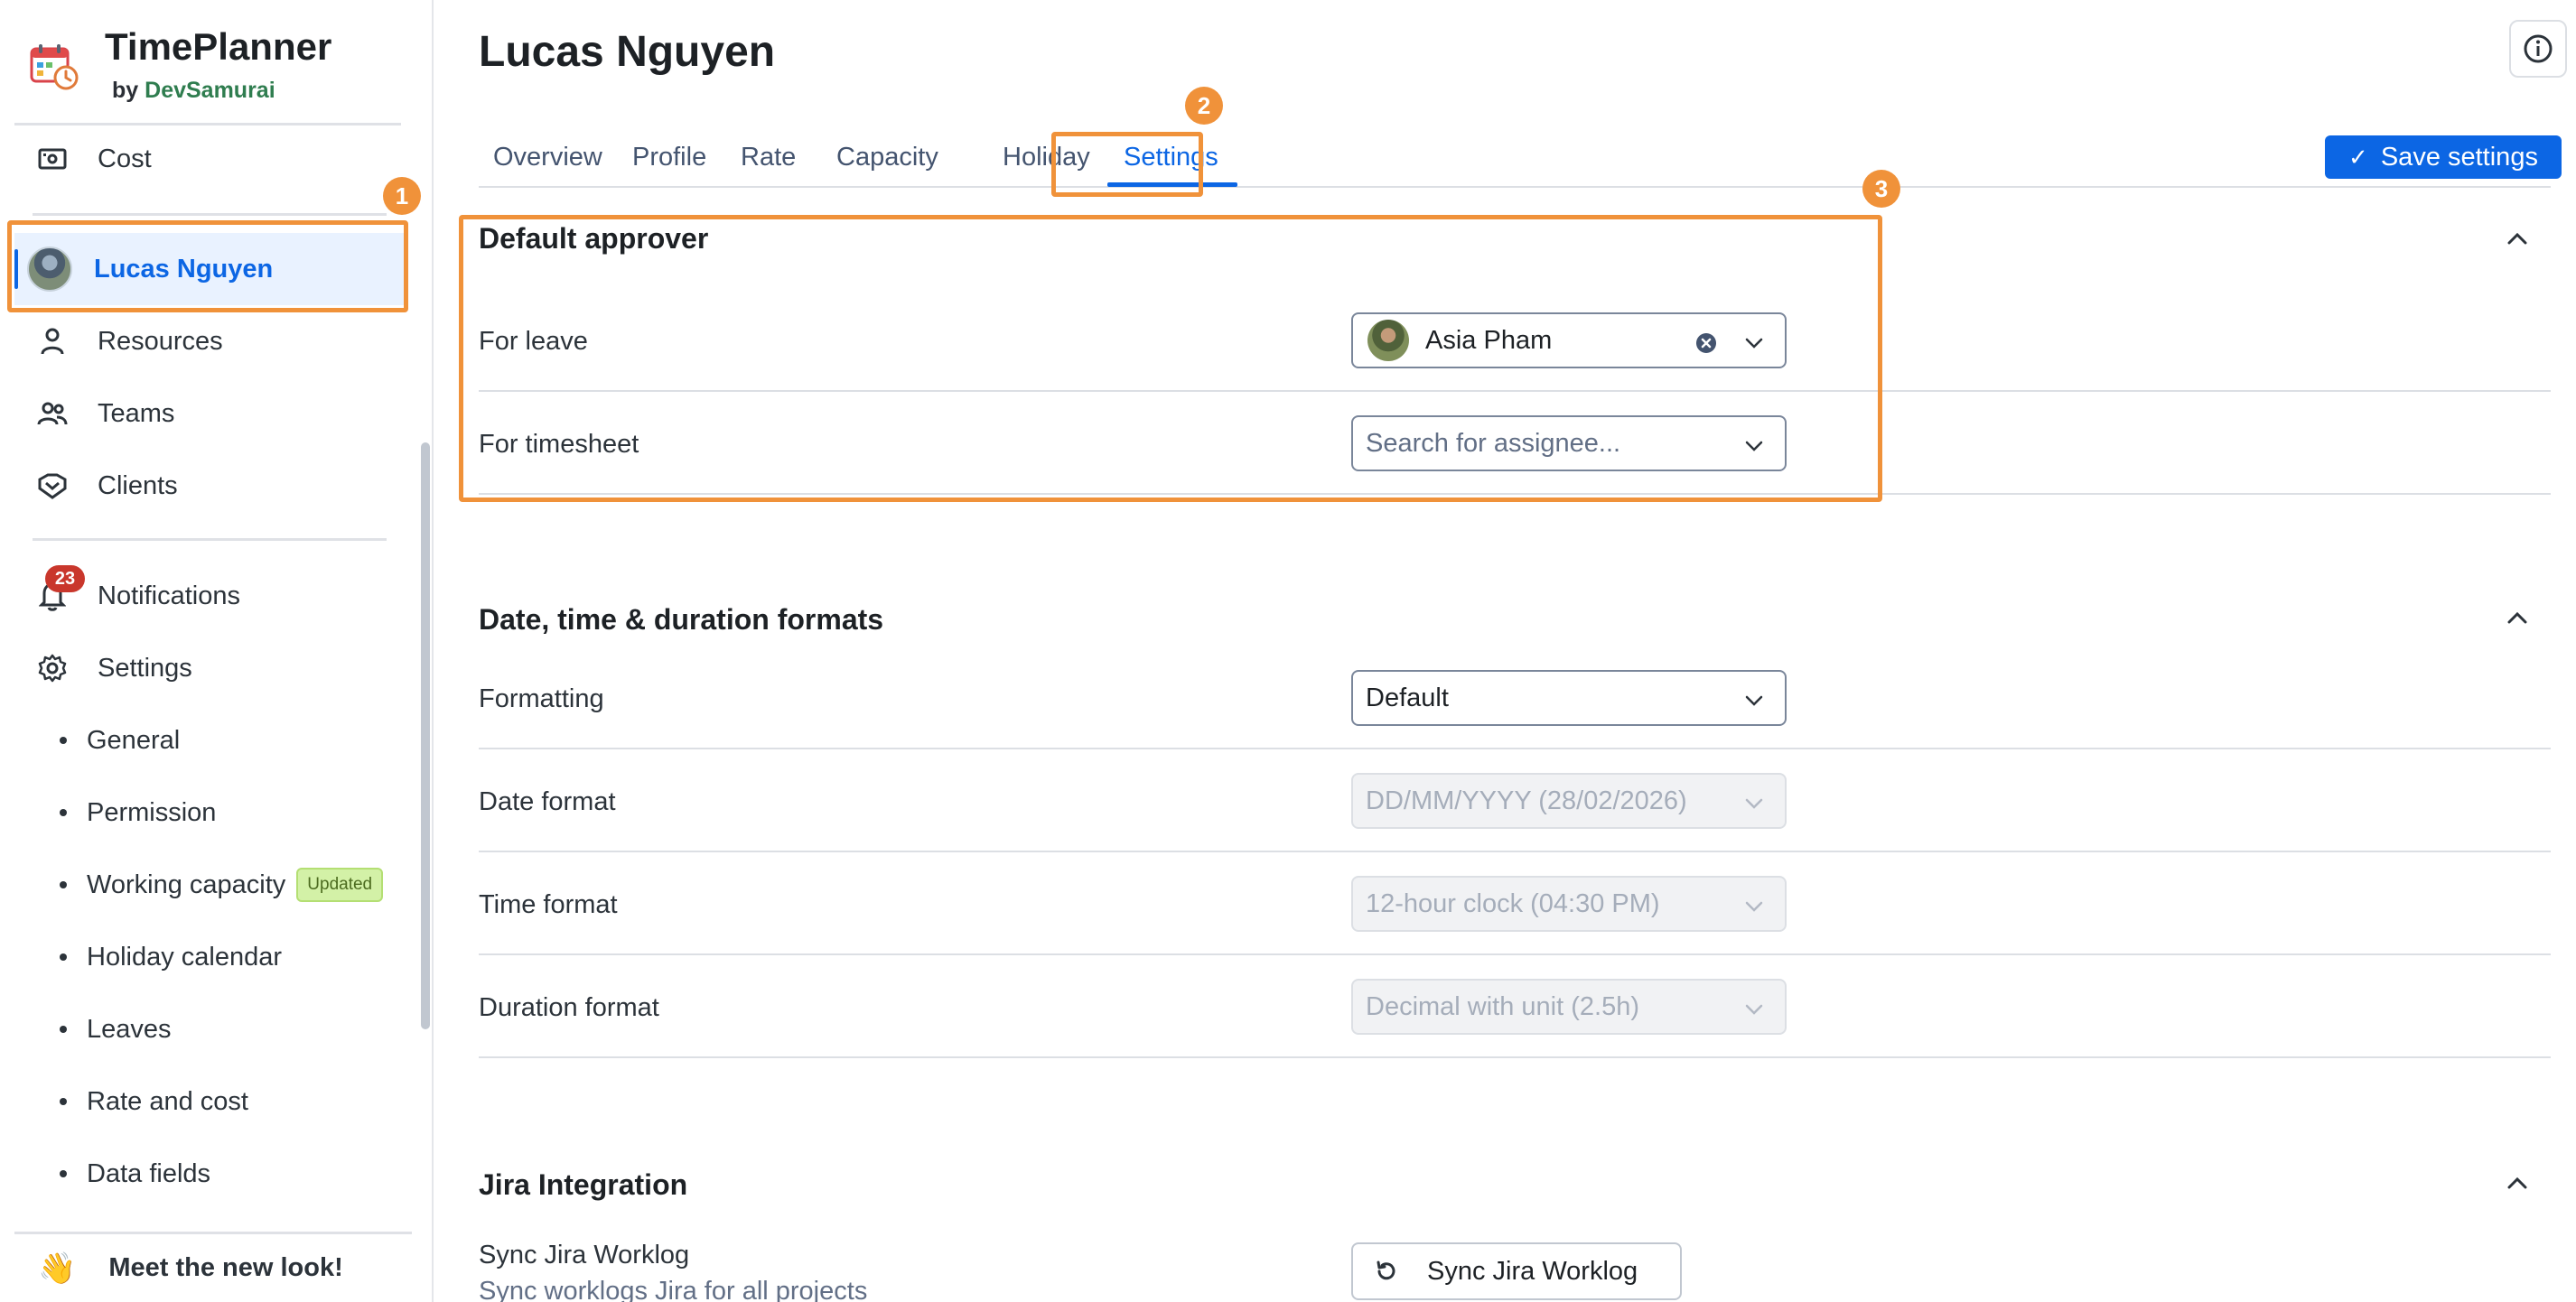 The height and width of the screenshot is (1302, 2576). I want to click on page-title: Lucas Nguyen, so click(627, 52).